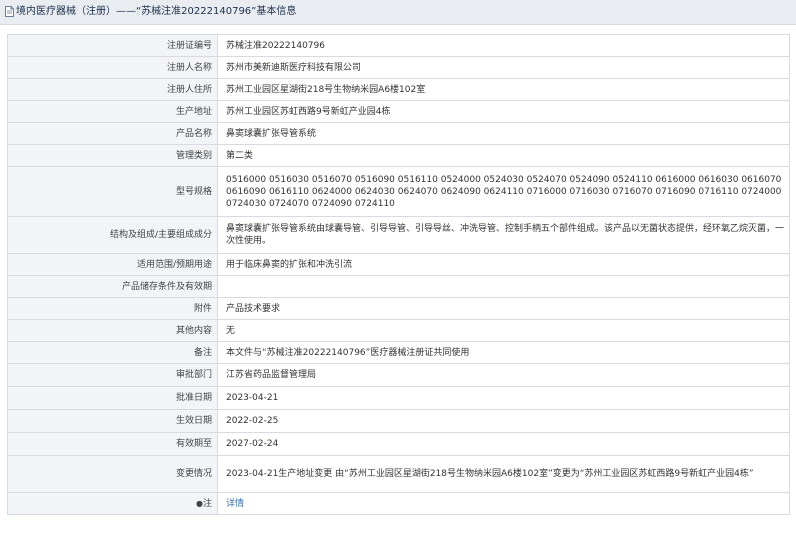 The width and height of the screenshot is (796, 535). What do you see at coordinates (503, 155) in the screenshot?
I see `row-value: 第二类` at bounding box center [503, 155].